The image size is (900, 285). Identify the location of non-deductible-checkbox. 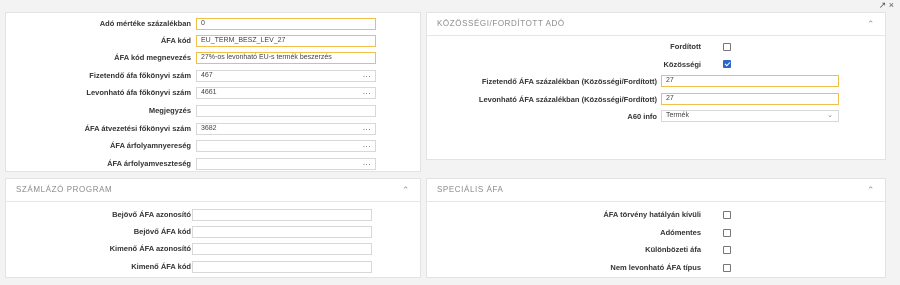
(727, 268).